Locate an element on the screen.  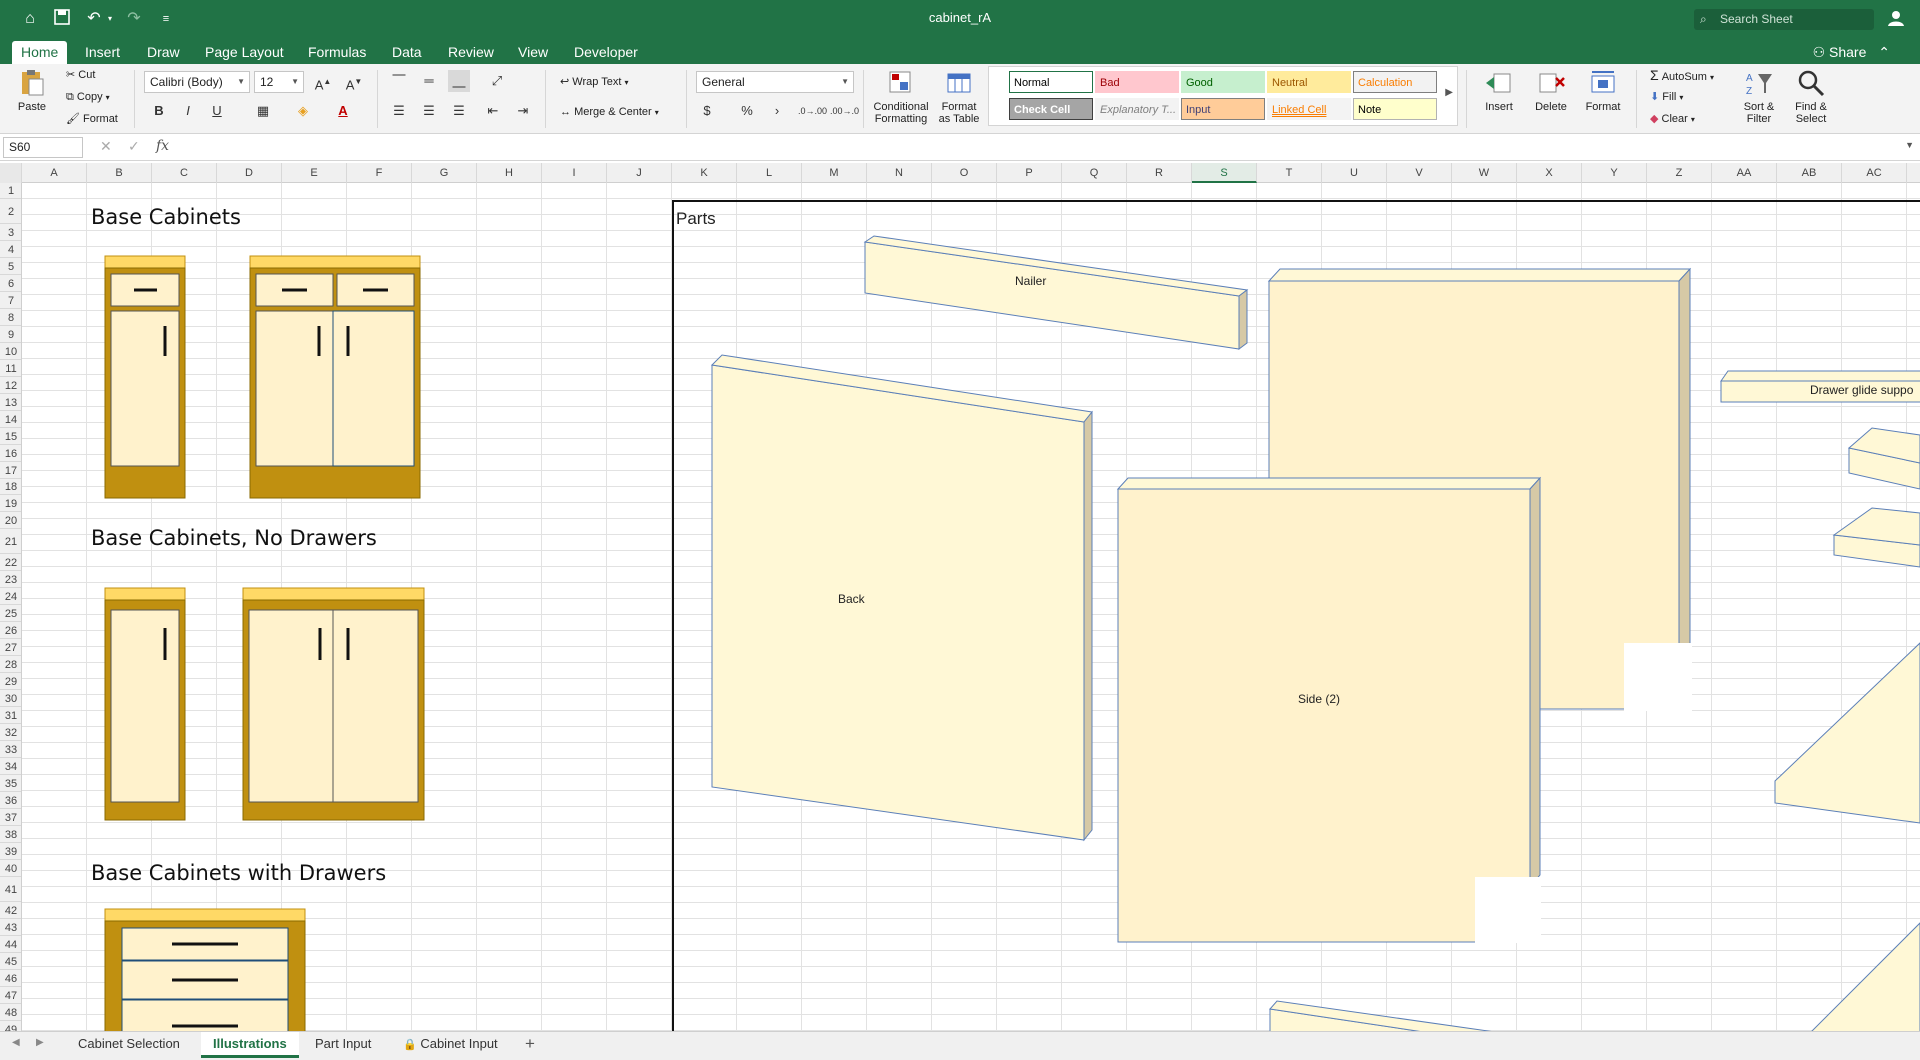
font-size-select: 12 ▼ is located at coordinates (279, 82).